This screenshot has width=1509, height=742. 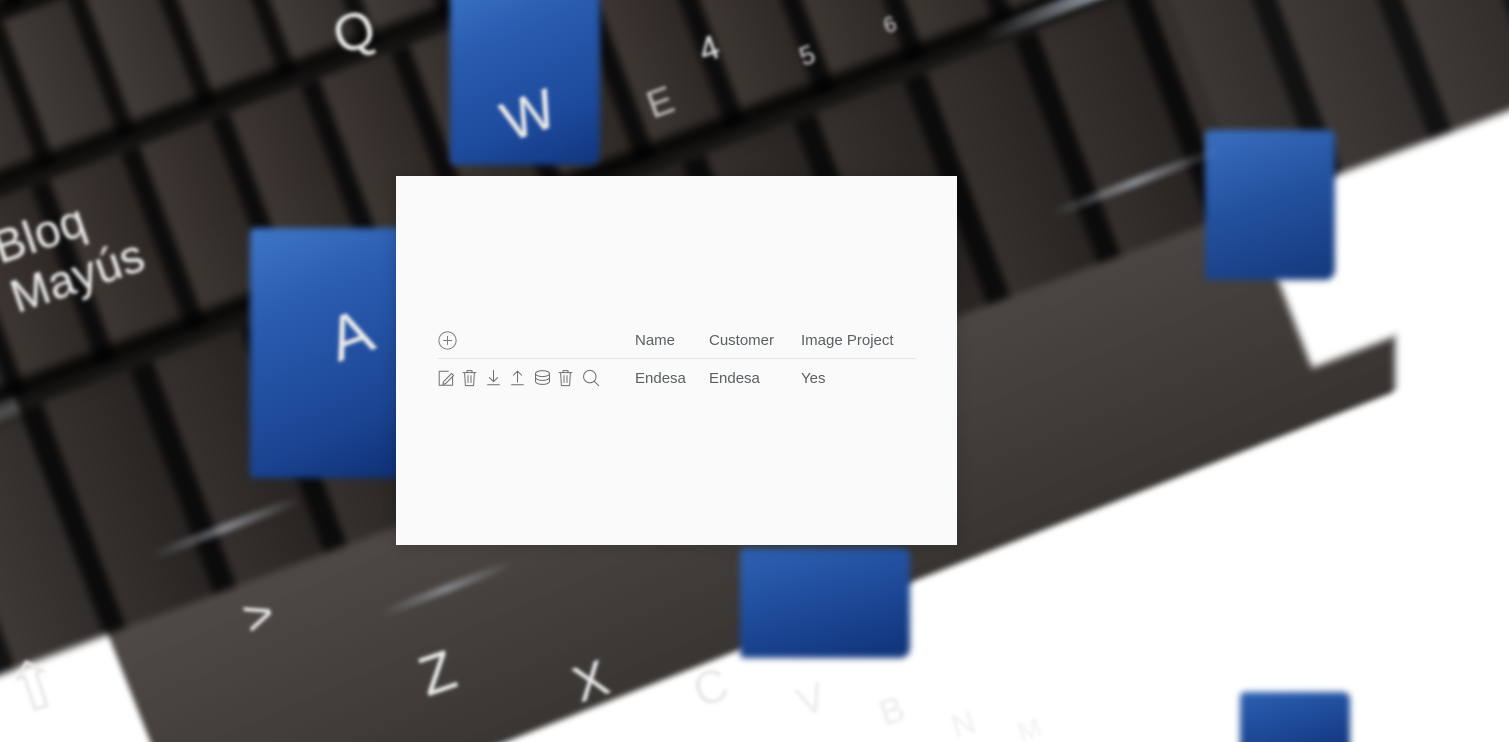 I want to click on table-header-row: Name Customer Image Project, so click(x=677, y=341).